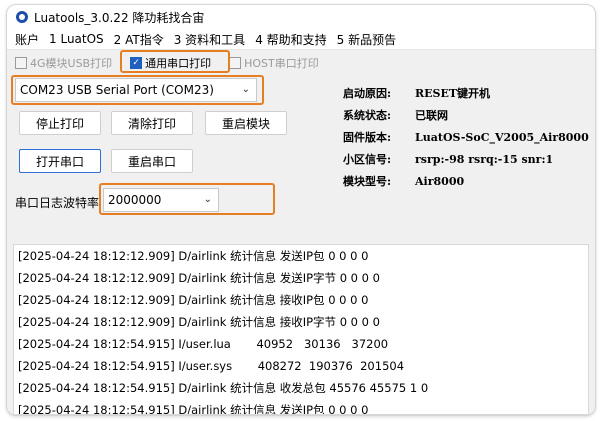  What do you see at coordinates (281, 63) in the screenshot?
I see `host-serial-print-label: HOST串口打印` at bounding box center [281, 63].